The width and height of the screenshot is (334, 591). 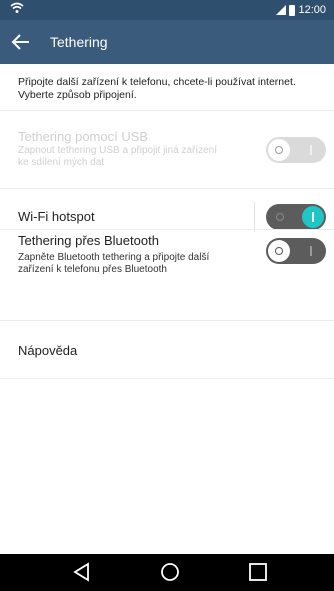 What do you see at coordinates (56, 216) in the screenshot?
I see `wifi-hotspot-title: Wi-Fi hotspot` at bounding box center [56, 216].